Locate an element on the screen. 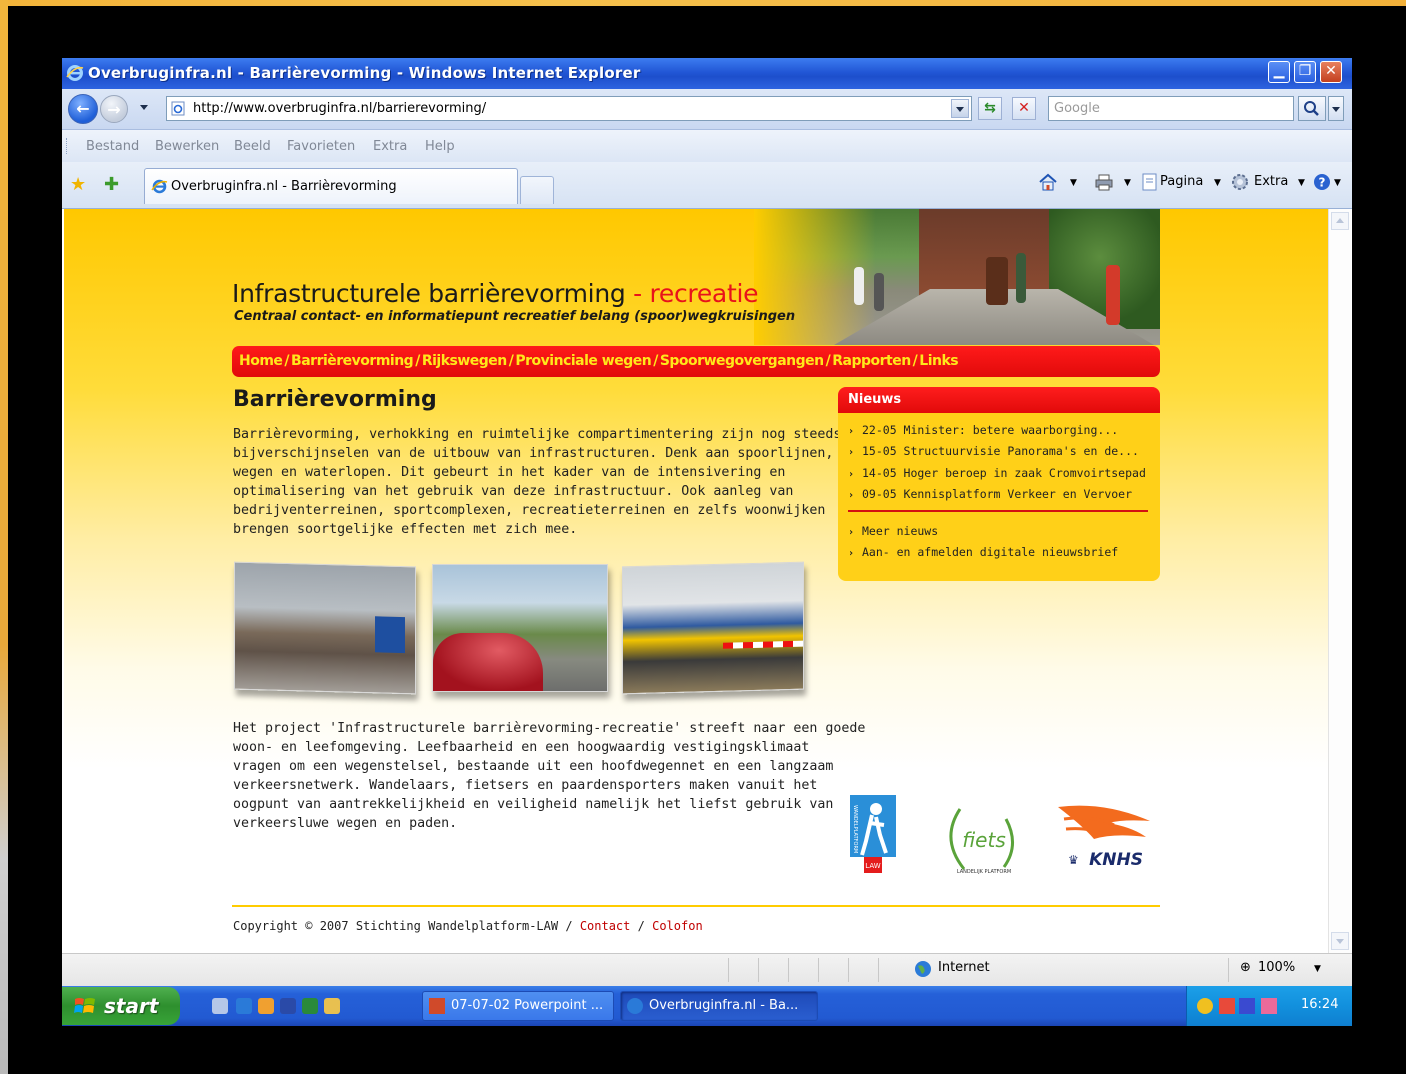  menu-favorieten: Favorieten is located at coordinates (321, 146).